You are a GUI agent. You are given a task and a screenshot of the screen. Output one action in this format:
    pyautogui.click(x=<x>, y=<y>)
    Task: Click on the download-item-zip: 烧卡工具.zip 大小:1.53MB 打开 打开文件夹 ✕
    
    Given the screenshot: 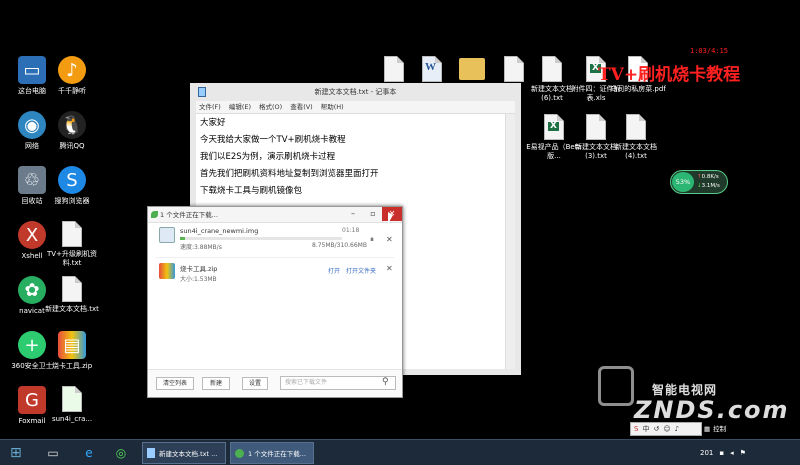 What is the action you would take?
    pyautogui.click(x=275, y=276)
    